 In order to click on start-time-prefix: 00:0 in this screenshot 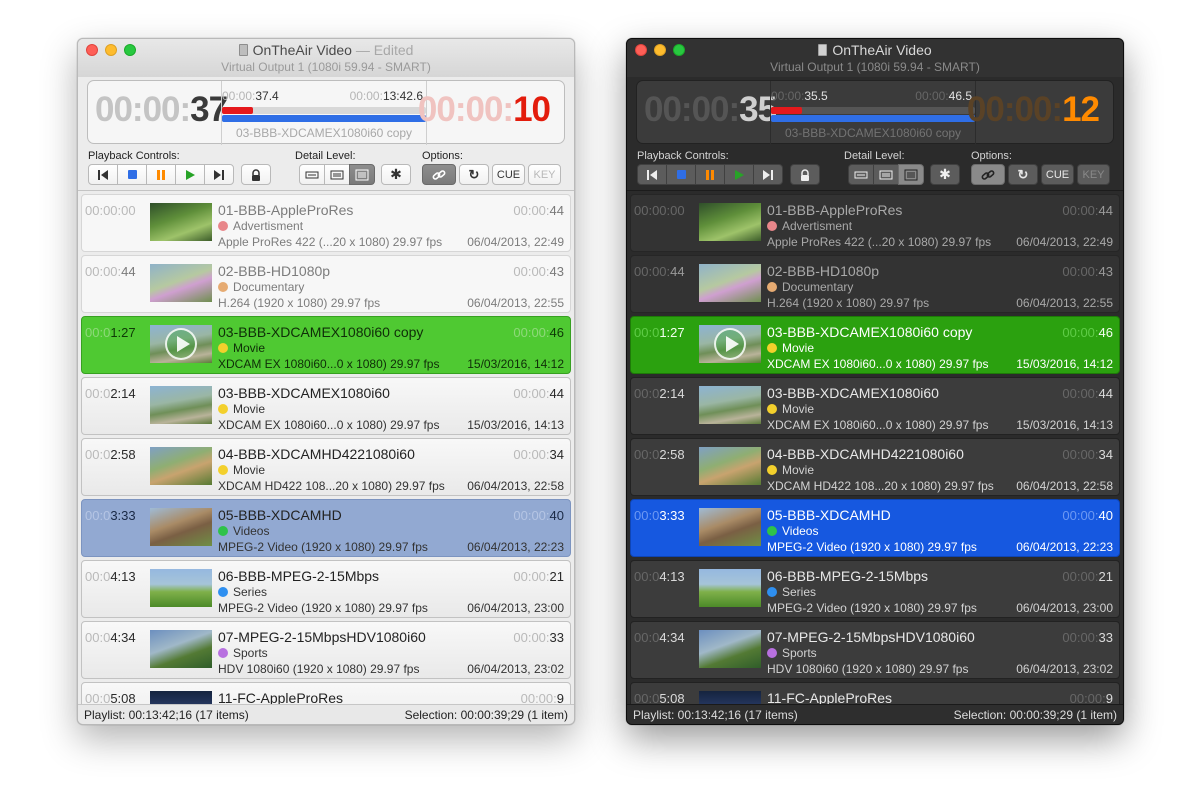, I will do `click(98, 576)`.